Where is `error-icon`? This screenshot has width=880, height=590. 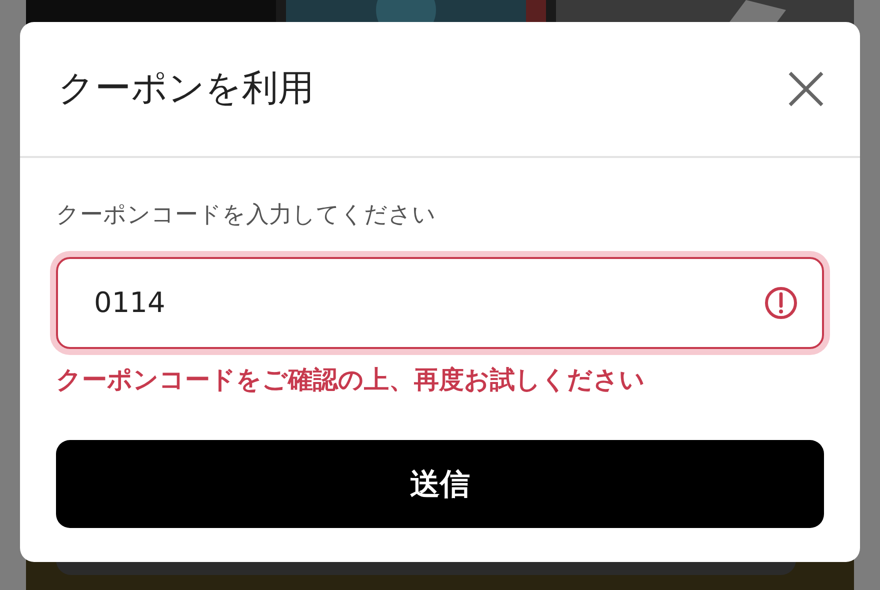
error-icon is located at coordinates (781, 303).